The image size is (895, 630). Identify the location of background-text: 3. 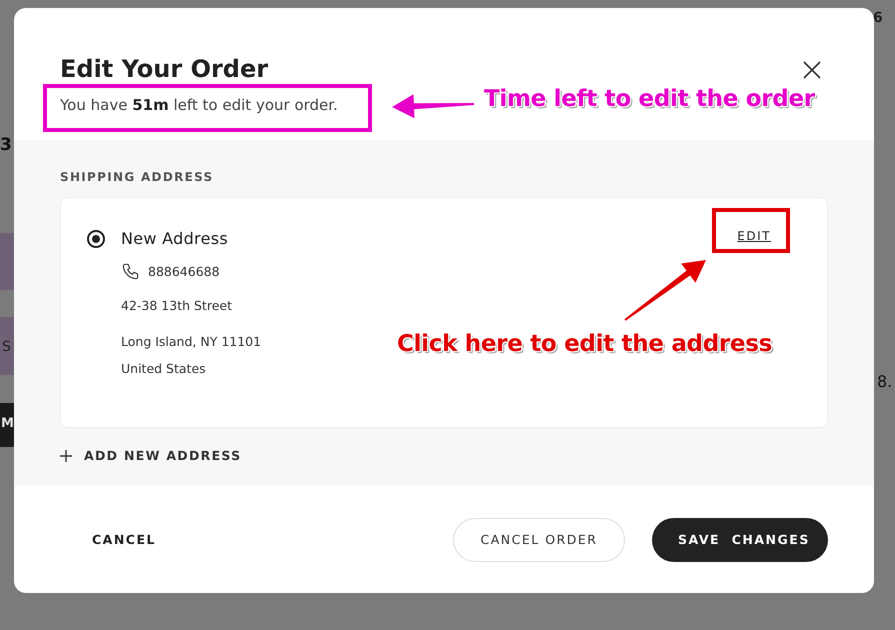
(6, 145).